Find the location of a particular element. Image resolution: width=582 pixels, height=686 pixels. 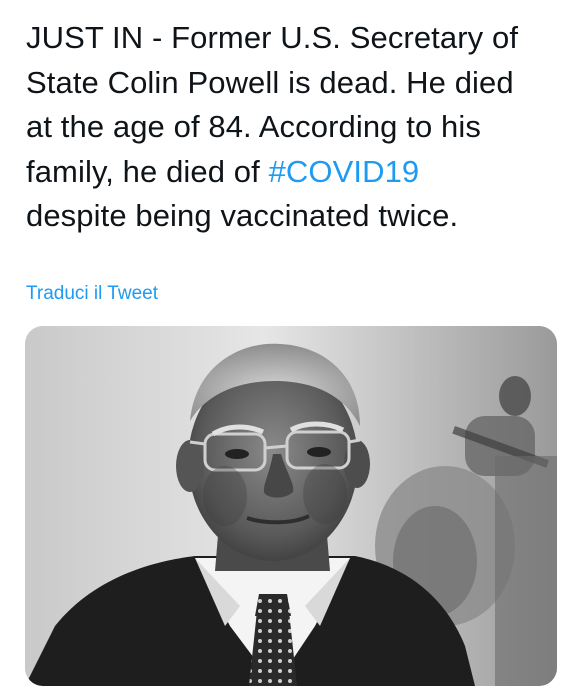

tweet-text-tail: despite being vaccinated twice. is located at coordinates (242, 215).